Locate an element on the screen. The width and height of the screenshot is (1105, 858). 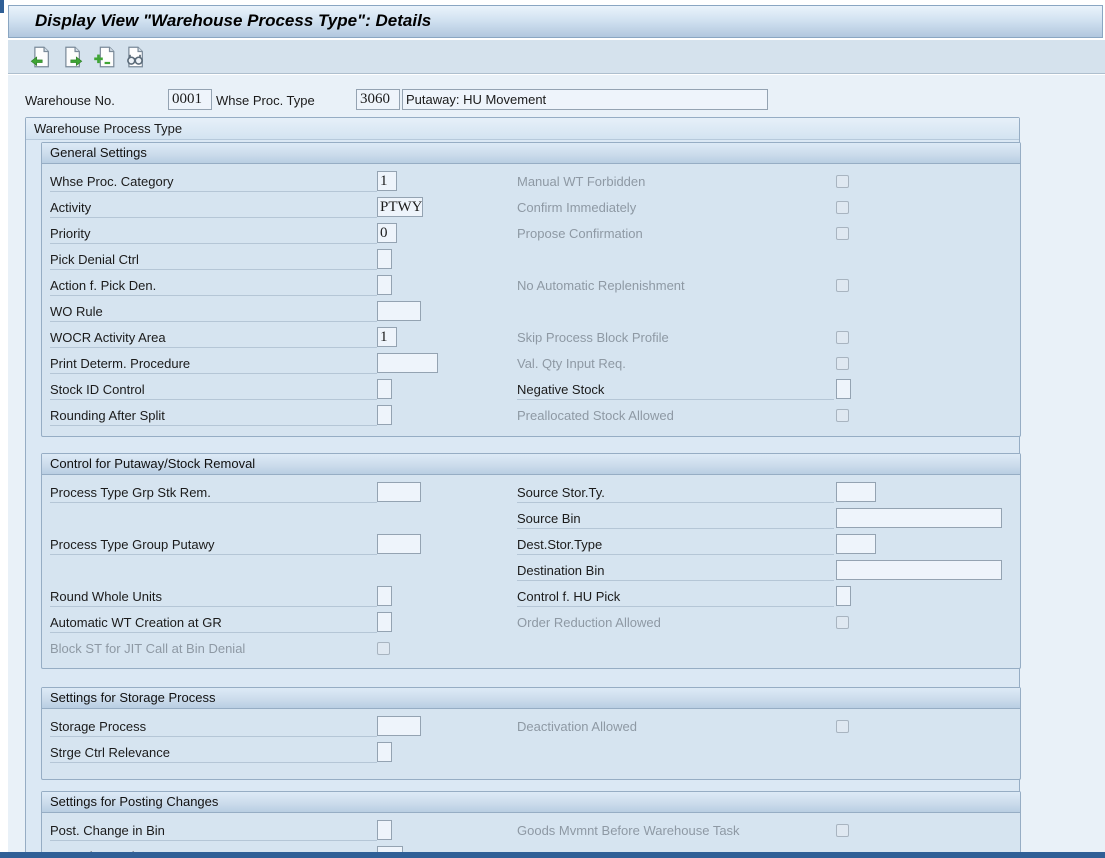
whse-proc-type-label: Whse Proc. Type is located at coordinates (265, 100).